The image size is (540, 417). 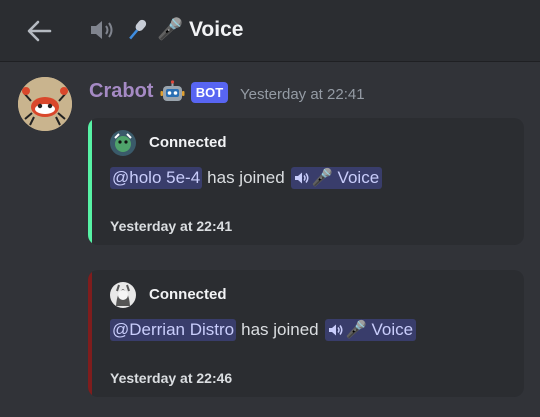 What do you see at coordinates (102, 30) in the screenshot?
I see `speaker-muted-icon` at bounding box center [102, 30].